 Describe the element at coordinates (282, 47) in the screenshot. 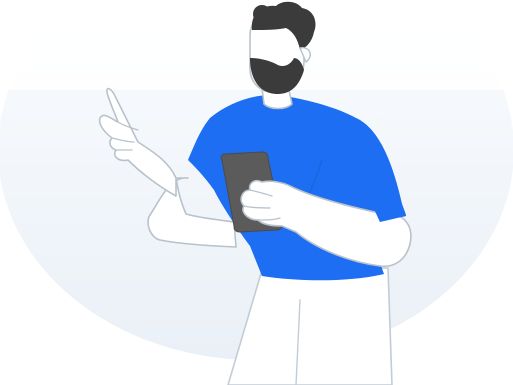

I see `head` at that location.